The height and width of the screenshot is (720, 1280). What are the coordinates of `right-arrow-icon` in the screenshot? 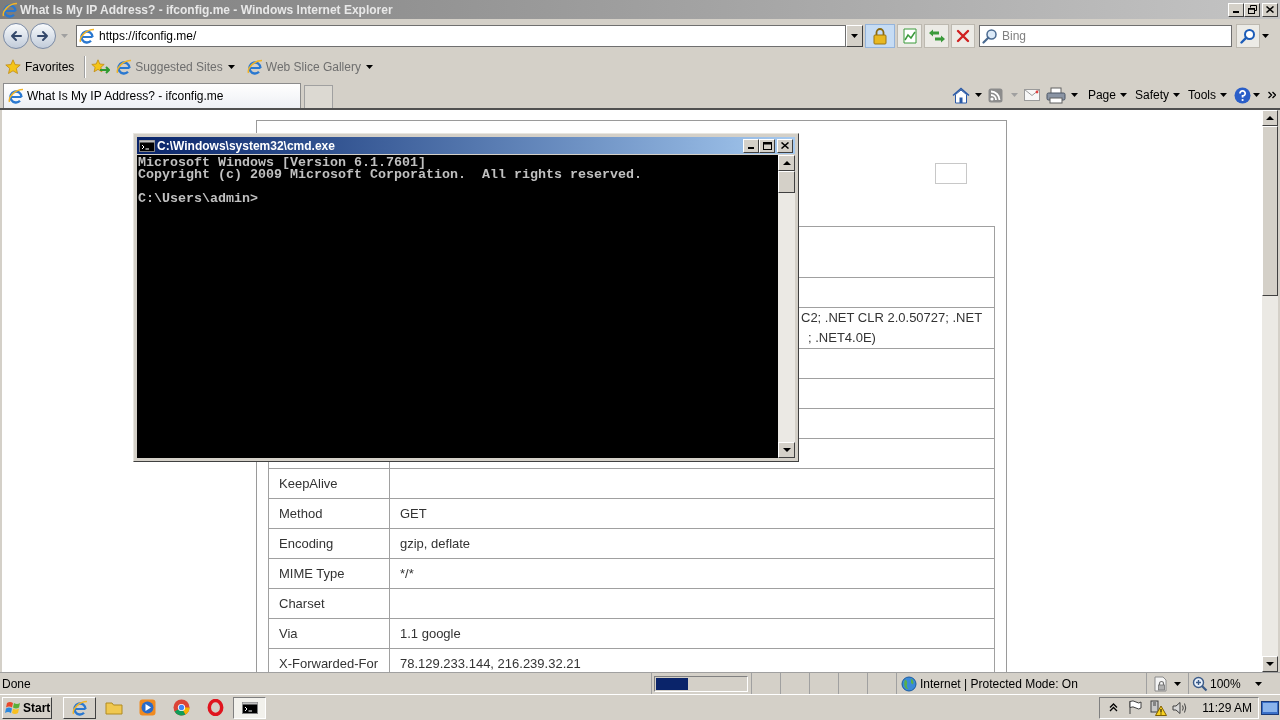 It's located at (43, 35).